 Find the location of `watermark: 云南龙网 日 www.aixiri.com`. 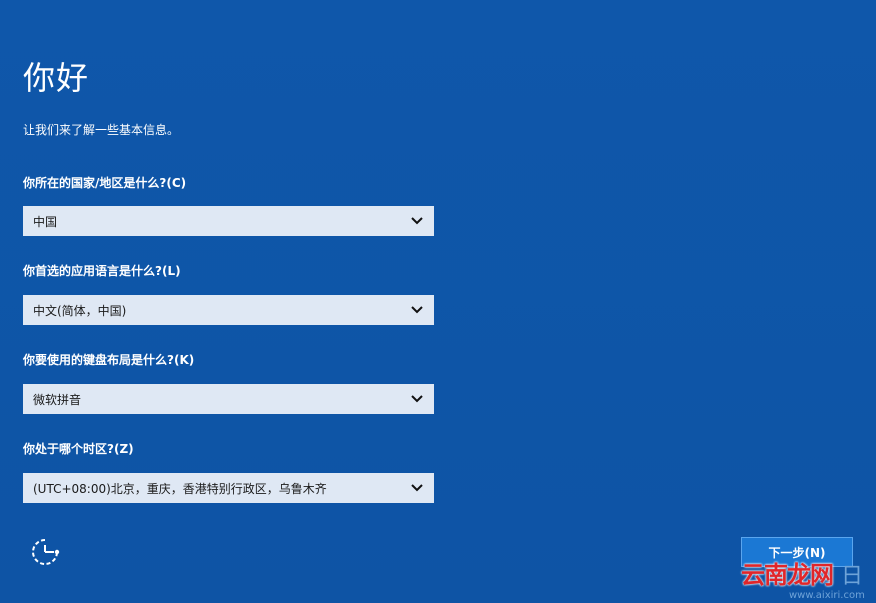

watermark: 云南龙网 日 www.aixiri.com is located at coordinates (806, 580).